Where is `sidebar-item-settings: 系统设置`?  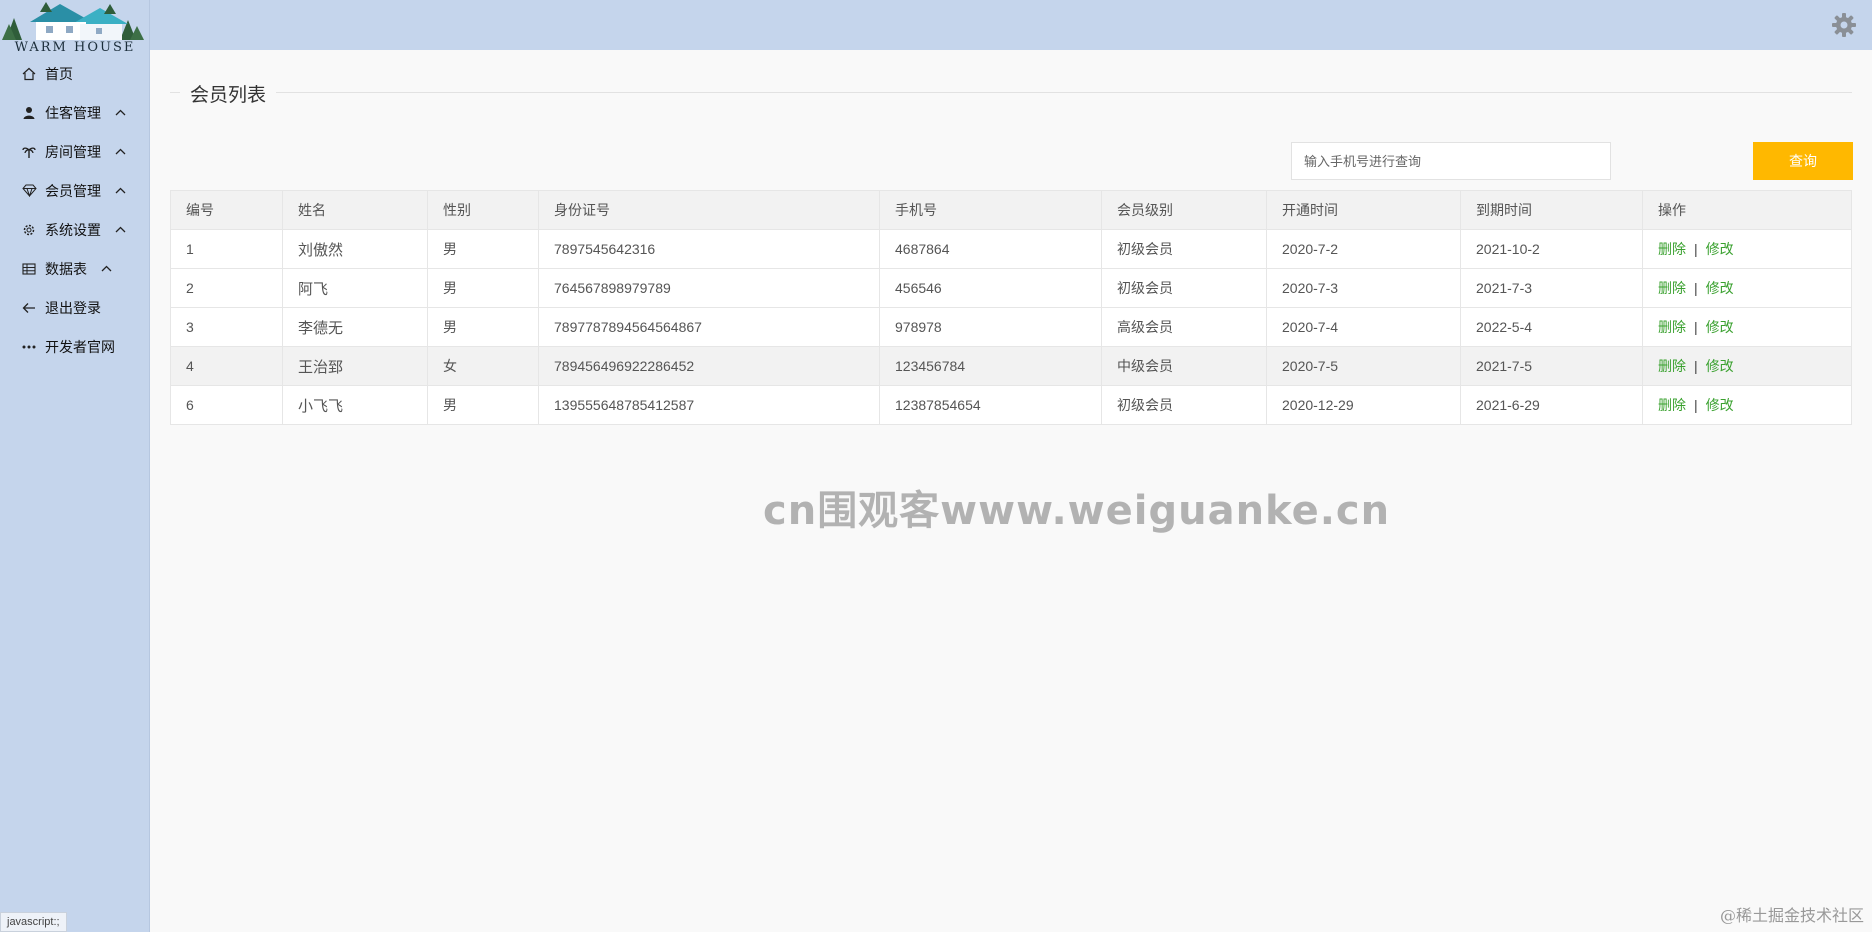
sidebar-item-settings: 系统设置 is located at coordinates (75, 229).